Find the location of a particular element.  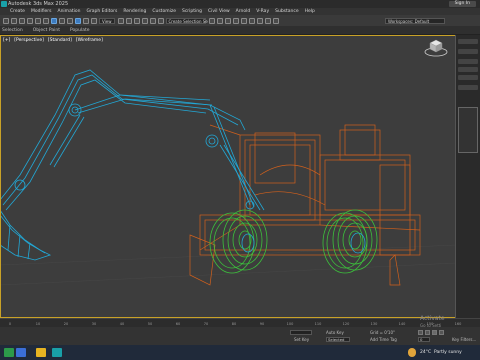

start-app-icon is located at coordinates (9, 352).